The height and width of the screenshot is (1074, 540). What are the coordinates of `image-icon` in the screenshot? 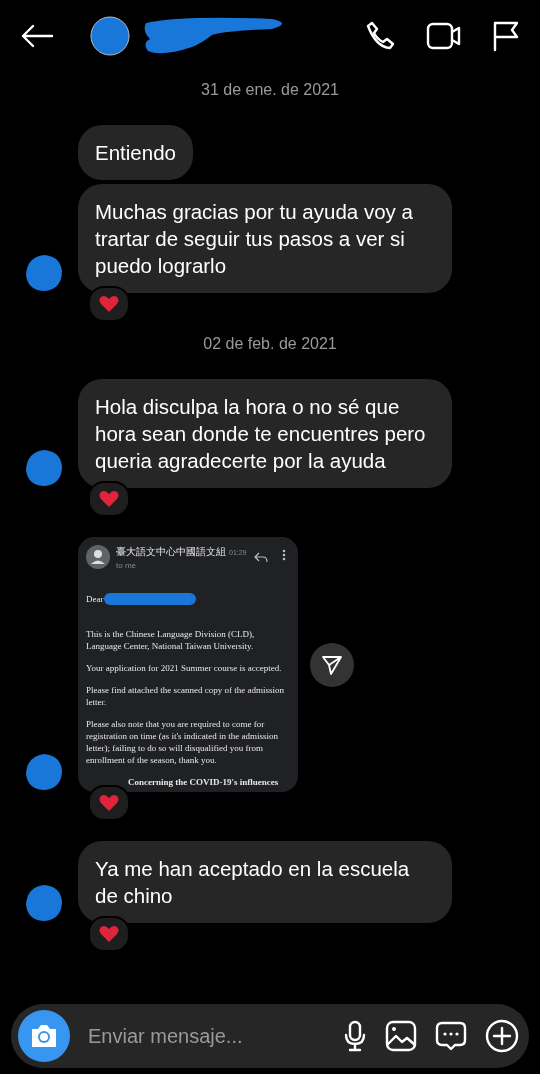 It's located at (401, 1036).